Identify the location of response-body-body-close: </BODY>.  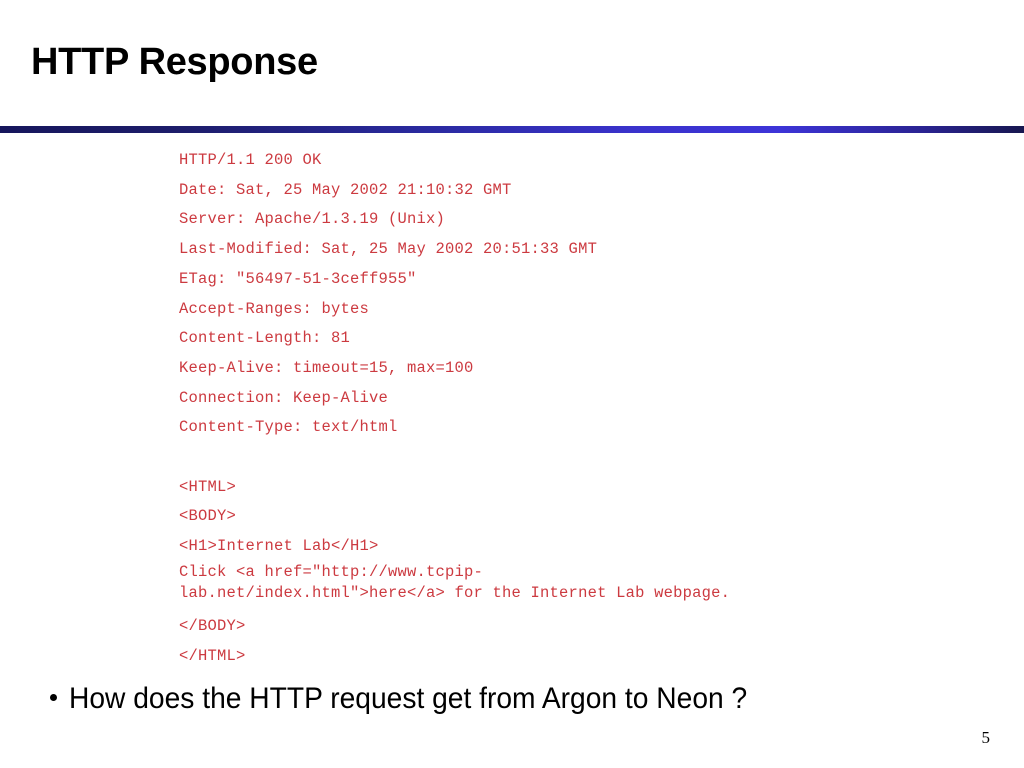
(212, 625).